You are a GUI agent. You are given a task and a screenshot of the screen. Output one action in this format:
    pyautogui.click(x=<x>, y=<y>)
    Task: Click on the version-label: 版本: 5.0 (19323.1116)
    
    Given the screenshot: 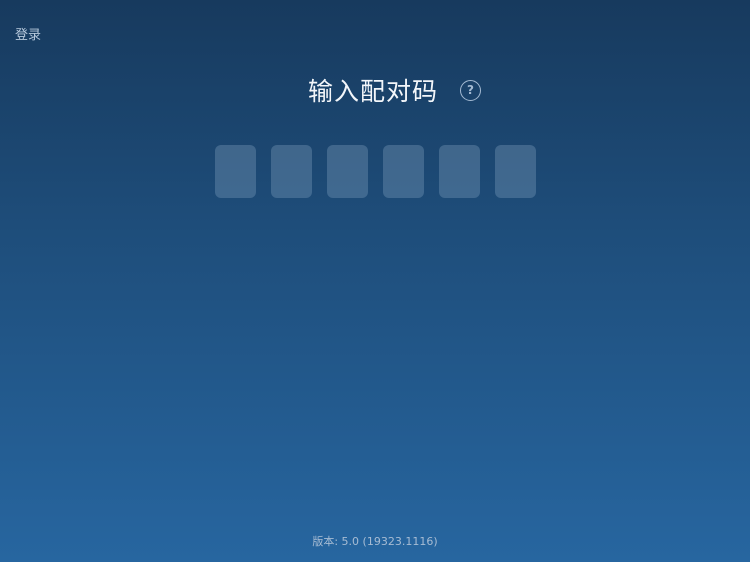 What is the action you would take?
    pyautogui.click(x=375, y=541)
    